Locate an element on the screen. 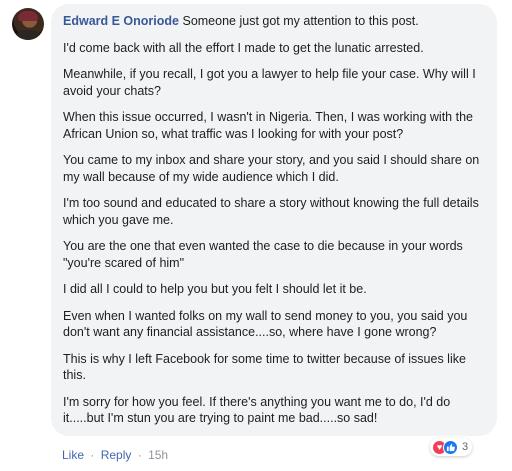 The height and width of the screenshot is (471, 512). reactions-summary: ♥ 3 is located at coordinates (451, 447).